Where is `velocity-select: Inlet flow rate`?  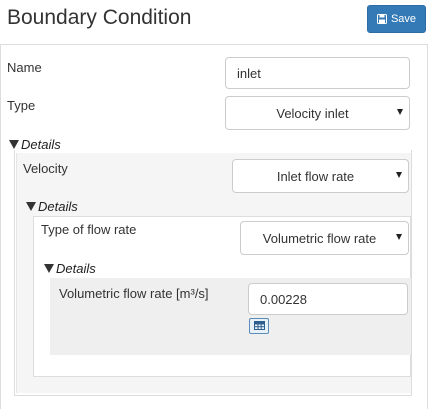 velocity-select: Inlet flow rate is located at coordinates (320, 176).